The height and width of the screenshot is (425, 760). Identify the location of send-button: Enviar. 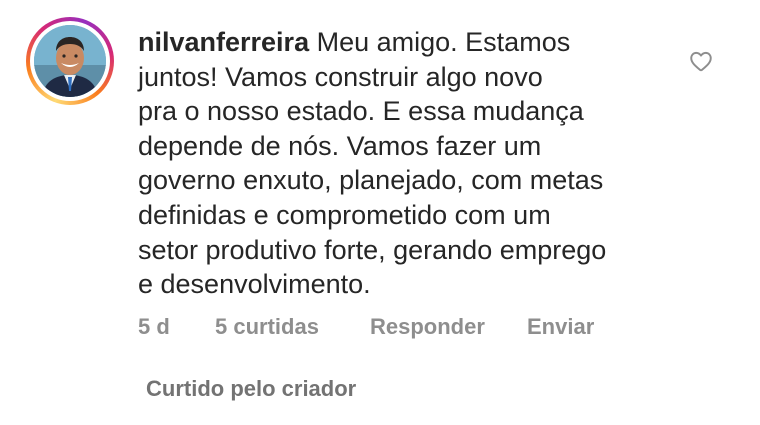
(560, 327).